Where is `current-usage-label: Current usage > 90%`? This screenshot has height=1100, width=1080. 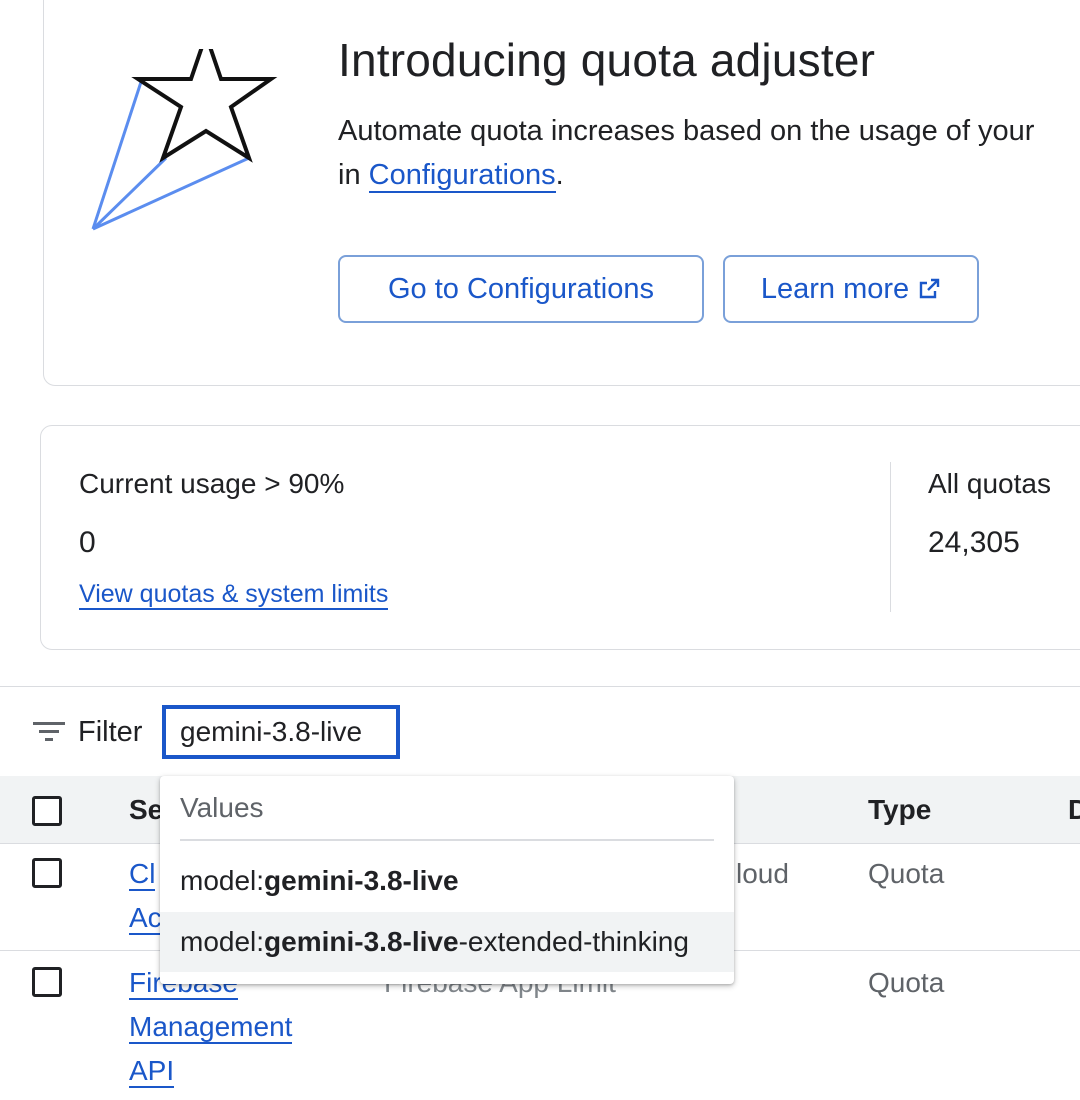
current-usage-label: Current usage > 90% is located at coordinates (212, 483).